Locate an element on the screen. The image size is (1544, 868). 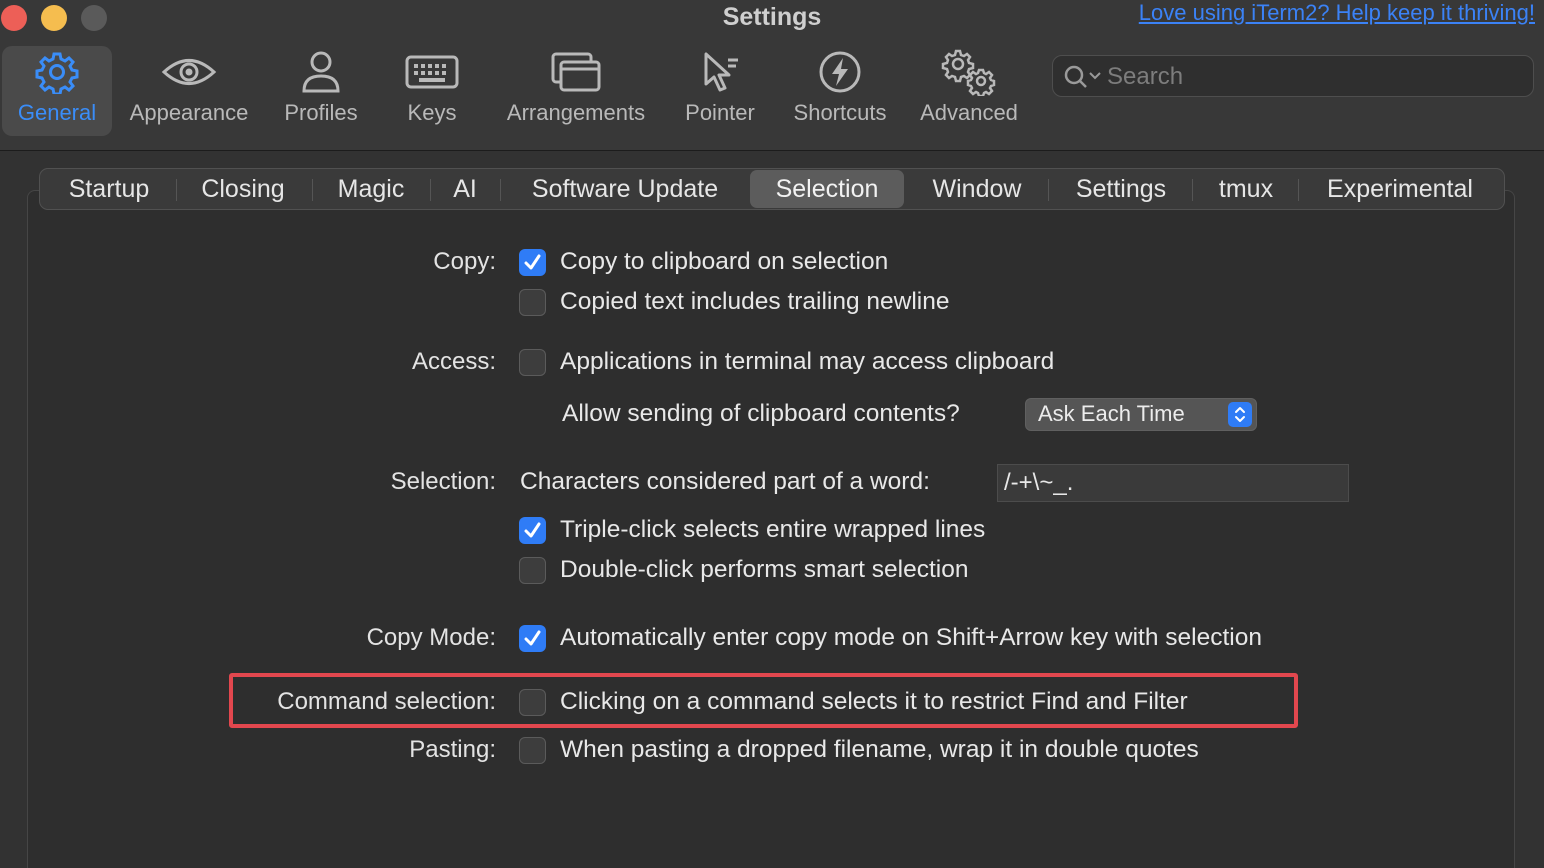
up-down-arrows-icon is located at coordinates (1240, 414).